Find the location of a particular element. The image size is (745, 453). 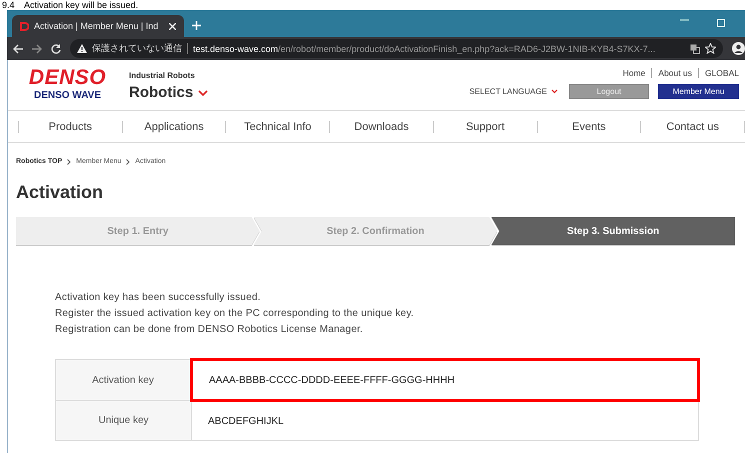

site-menu: Robotics is located at coordinates (168, 92).